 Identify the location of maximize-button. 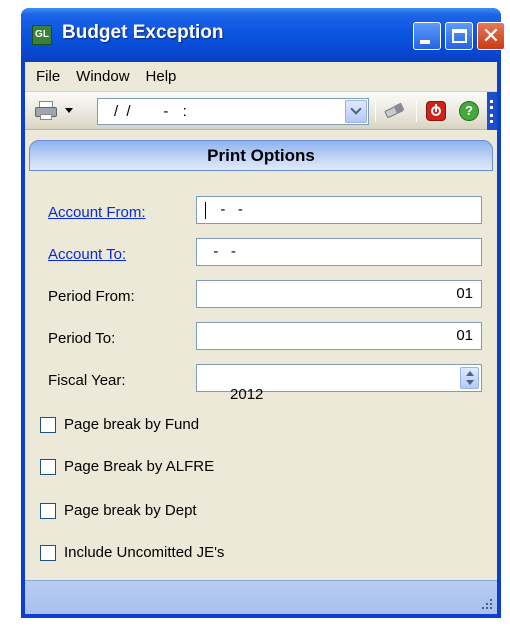
(459, 36).